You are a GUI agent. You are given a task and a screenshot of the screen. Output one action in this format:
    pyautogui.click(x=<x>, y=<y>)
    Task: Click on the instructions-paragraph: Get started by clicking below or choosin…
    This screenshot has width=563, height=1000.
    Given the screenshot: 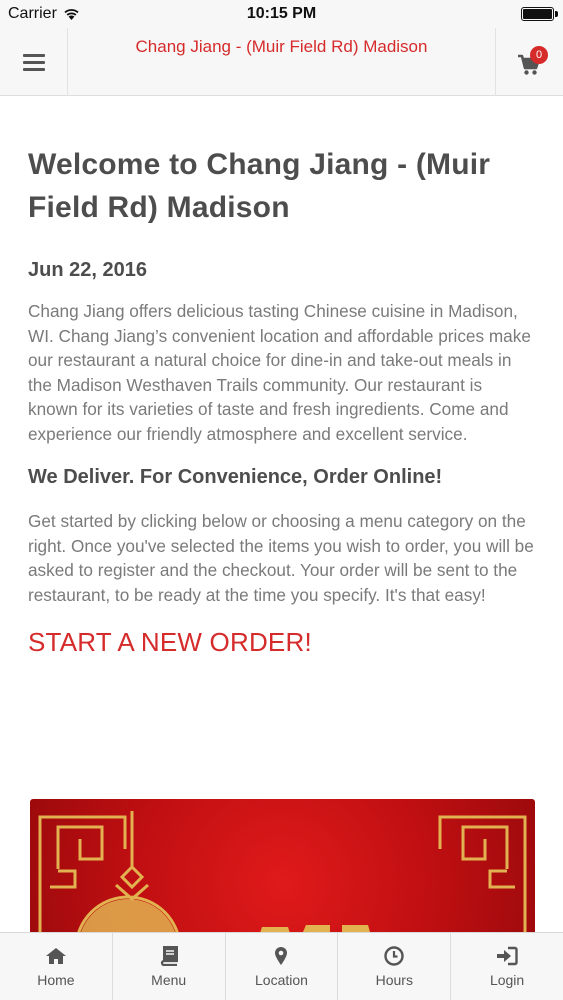 What is the action you would take?
    pyautogui.click(x=281, y=558)
    